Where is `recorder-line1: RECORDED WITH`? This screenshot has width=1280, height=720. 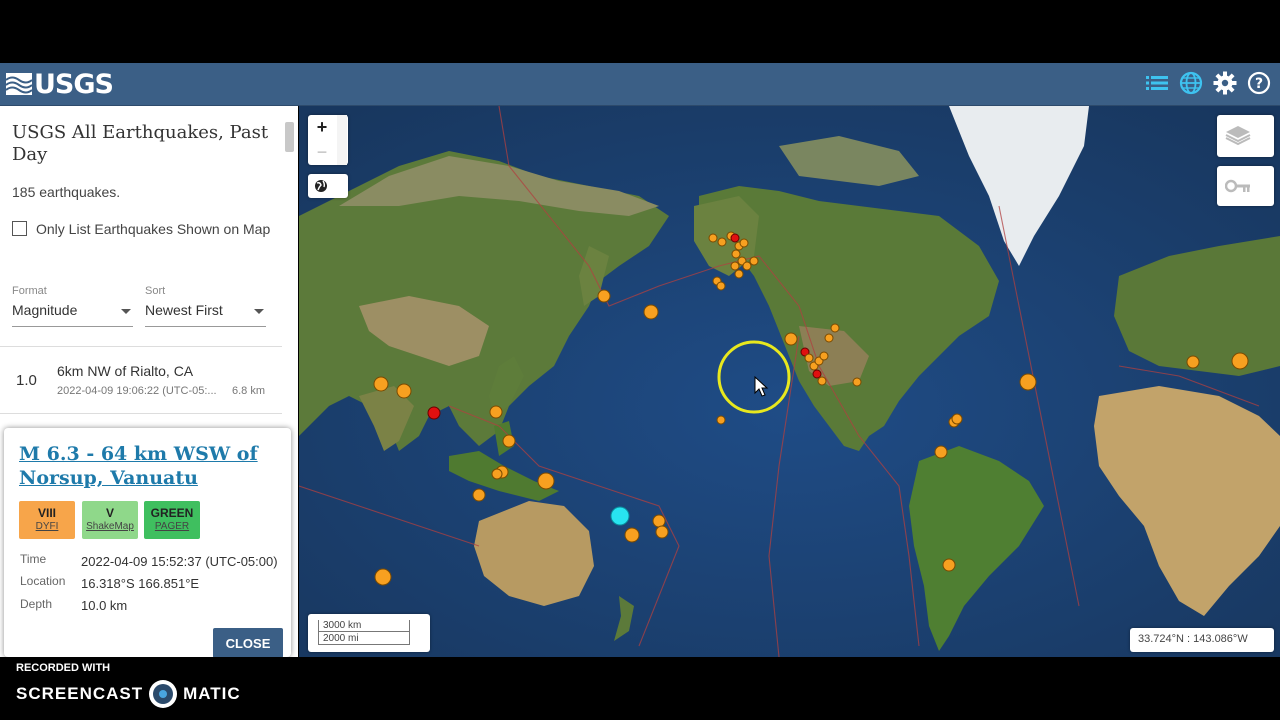
recorder-line1: RECORDED WITH is located at coordinates (63, 668).